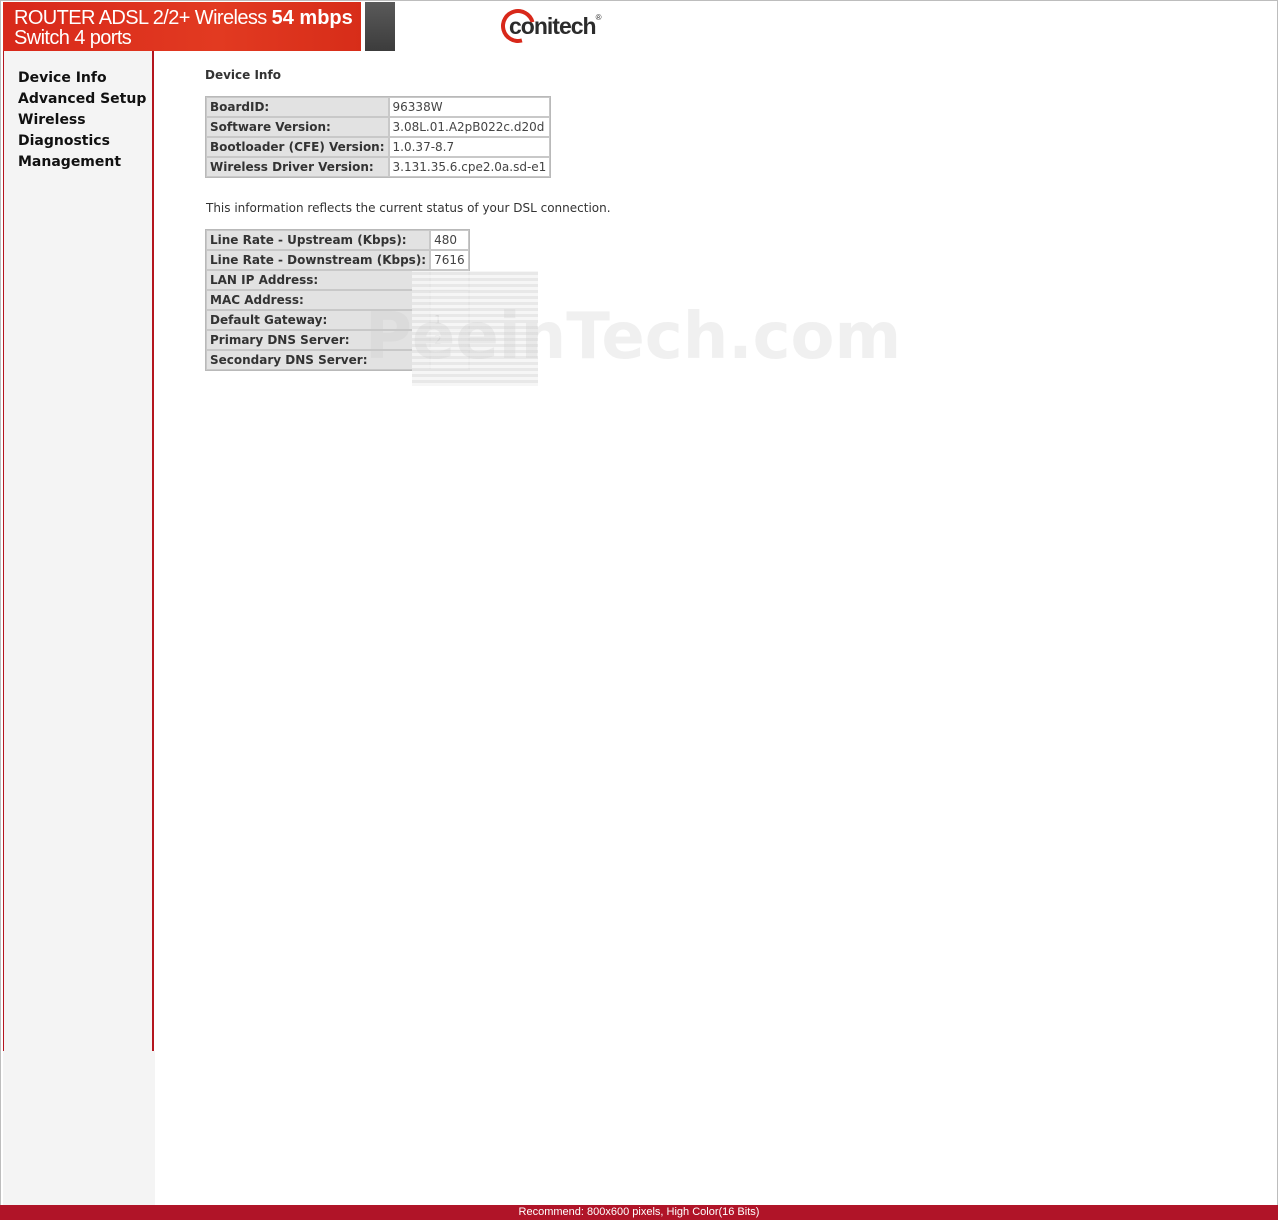  I want to click on logo-registered-mark: ®, so click(598, 17).